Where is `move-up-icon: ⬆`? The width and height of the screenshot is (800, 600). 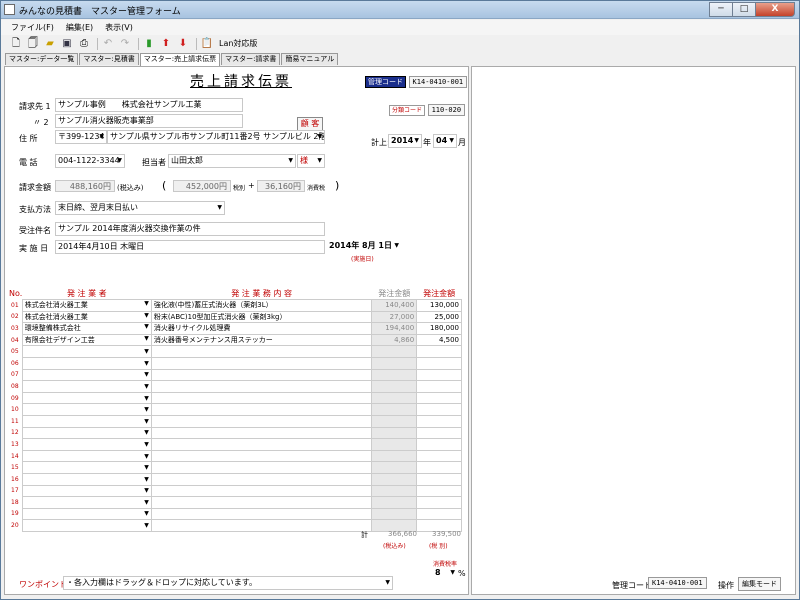
move-up-icon: ⬆ is located at coordinates (166, 44).